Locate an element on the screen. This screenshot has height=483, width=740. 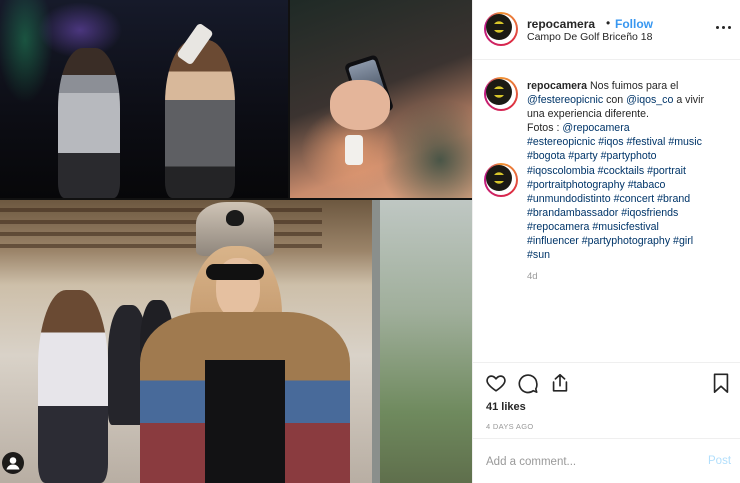
caption-text: a vivir is located at coordinates (688, 100).